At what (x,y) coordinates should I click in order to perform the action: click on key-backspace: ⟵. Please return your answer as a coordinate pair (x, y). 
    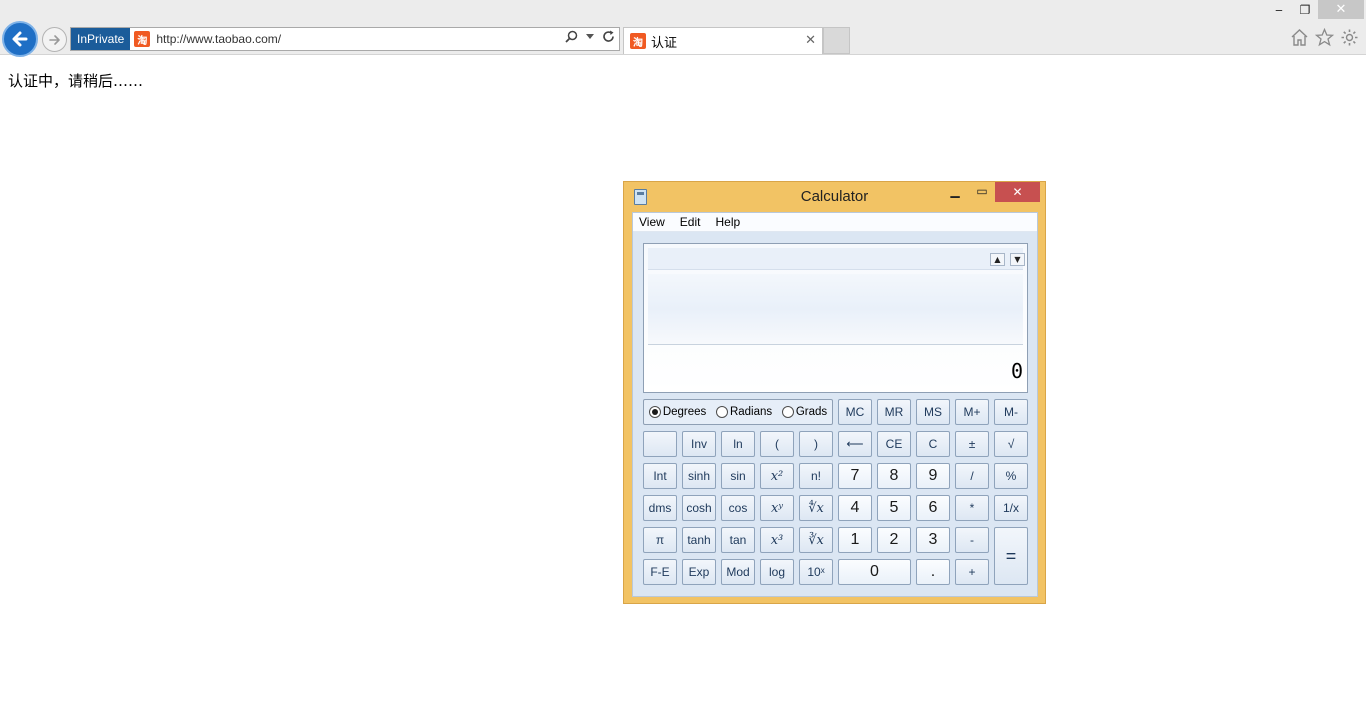
    Looking at the image, I should click on (855, 444).